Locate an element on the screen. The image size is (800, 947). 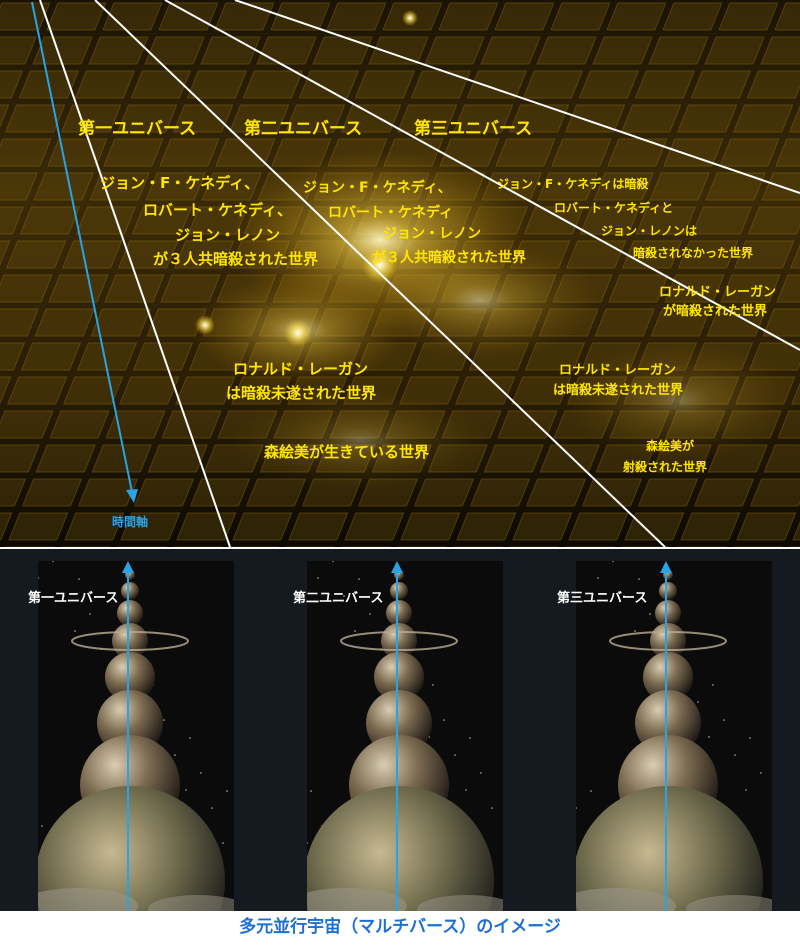
u1-event: は暗殺未遂された世界 is located at coordinates (301, 393).